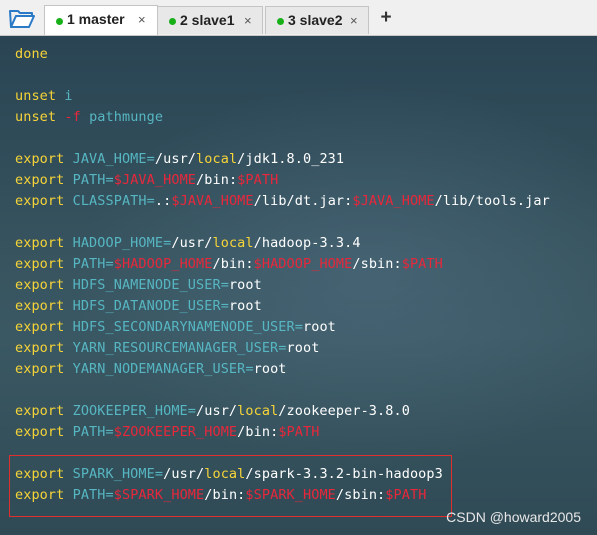 The image size is (597, 535). Describe the element at coordinates (96, 19) in the screenshot. I see `tab-label: 1 master` at that location.